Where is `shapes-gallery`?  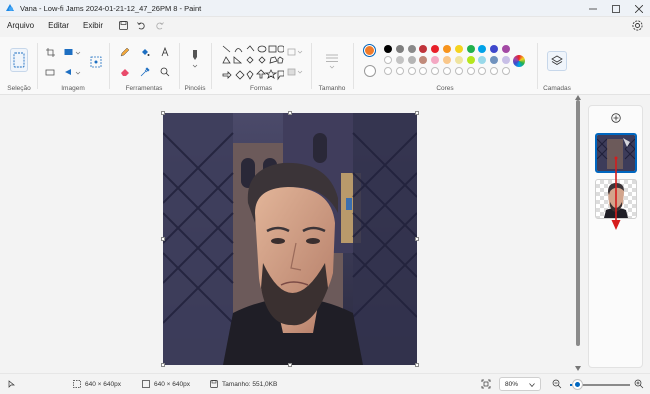
shapes-gallery is located at coordinates (253, 63).